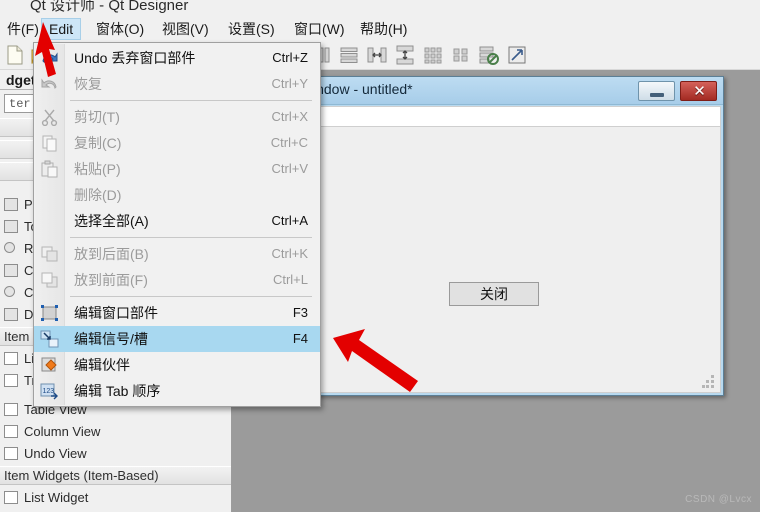 Image resolution: width=760 pixels, height=512 pixels. What do you see at coordinates (111, 221) in the screenshot?
I see `menu-item-select-all-label: 选择全部(A)` at bounding box center [111, 221].